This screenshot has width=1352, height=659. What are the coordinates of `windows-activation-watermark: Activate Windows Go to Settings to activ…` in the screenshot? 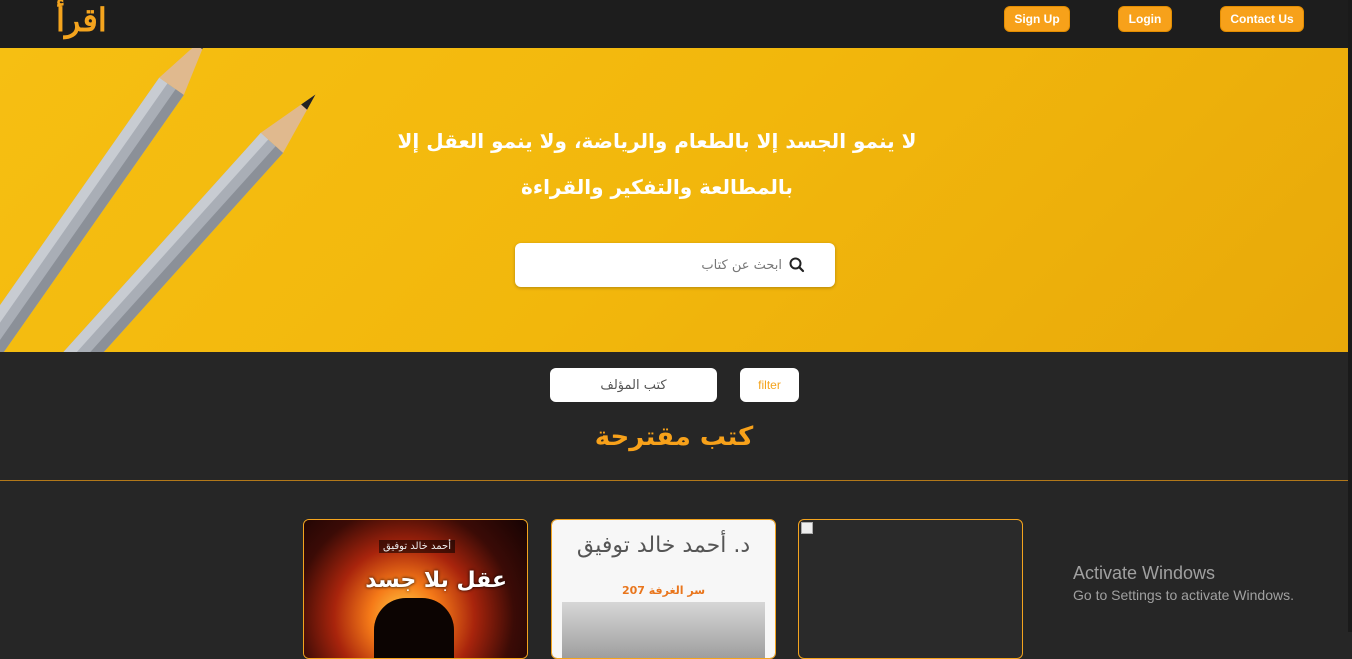 It's located at (1183, 583).